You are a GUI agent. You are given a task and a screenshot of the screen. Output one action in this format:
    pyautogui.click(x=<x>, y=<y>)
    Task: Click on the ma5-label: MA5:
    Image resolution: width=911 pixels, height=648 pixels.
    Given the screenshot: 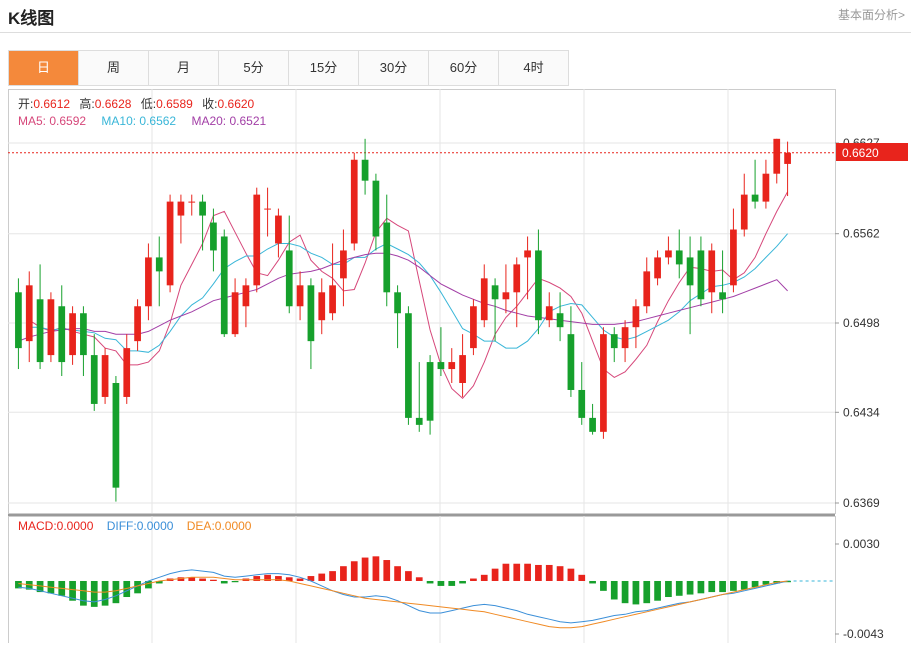 What is the action you would take?
    pyautogui.click(x=33, y=121)
    